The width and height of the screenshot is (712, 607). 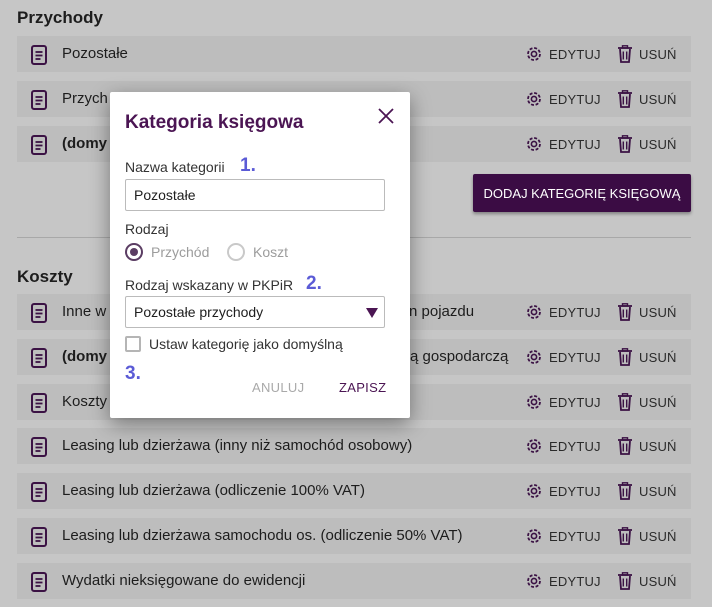 I want to click on default-category-checkbox: Ustaw kategorię jako domyślną, so click(x=234, y=344).